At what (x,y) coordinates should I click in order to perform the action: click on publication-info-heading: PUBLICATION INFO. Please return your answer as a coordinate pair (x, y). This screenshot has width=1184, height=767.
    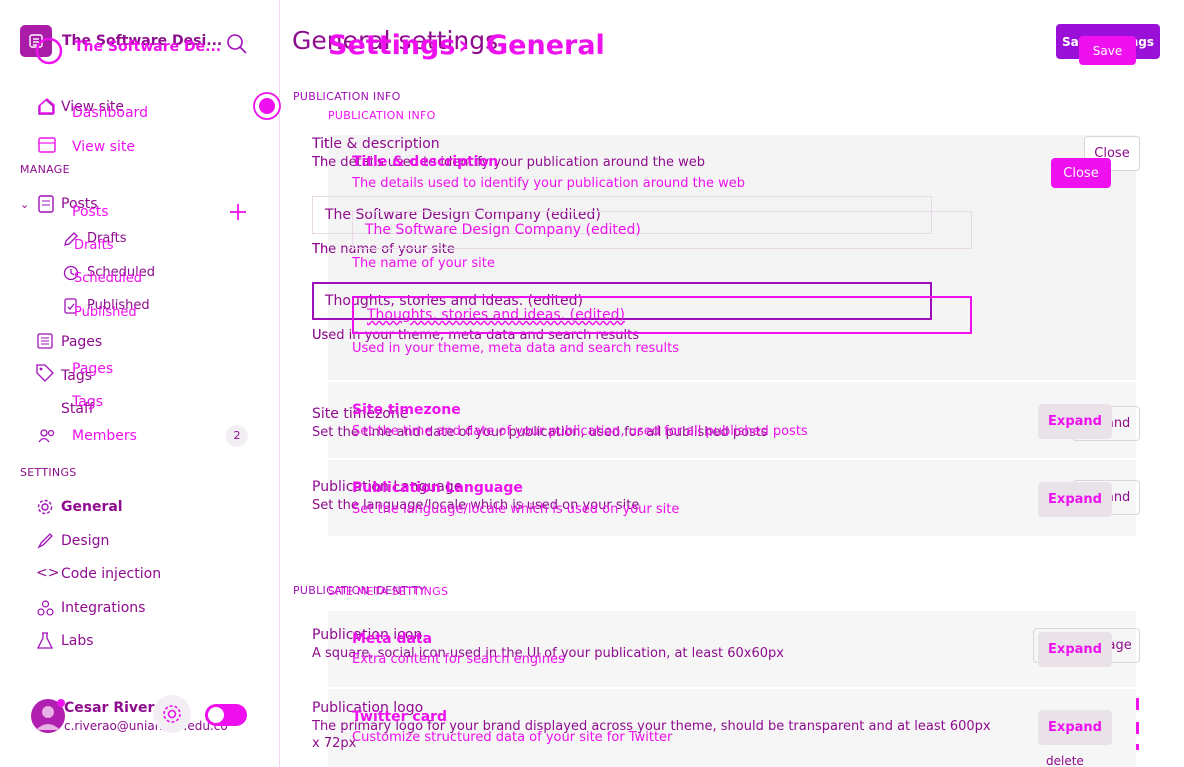
    Looking at the image, I should click on (347, 96).